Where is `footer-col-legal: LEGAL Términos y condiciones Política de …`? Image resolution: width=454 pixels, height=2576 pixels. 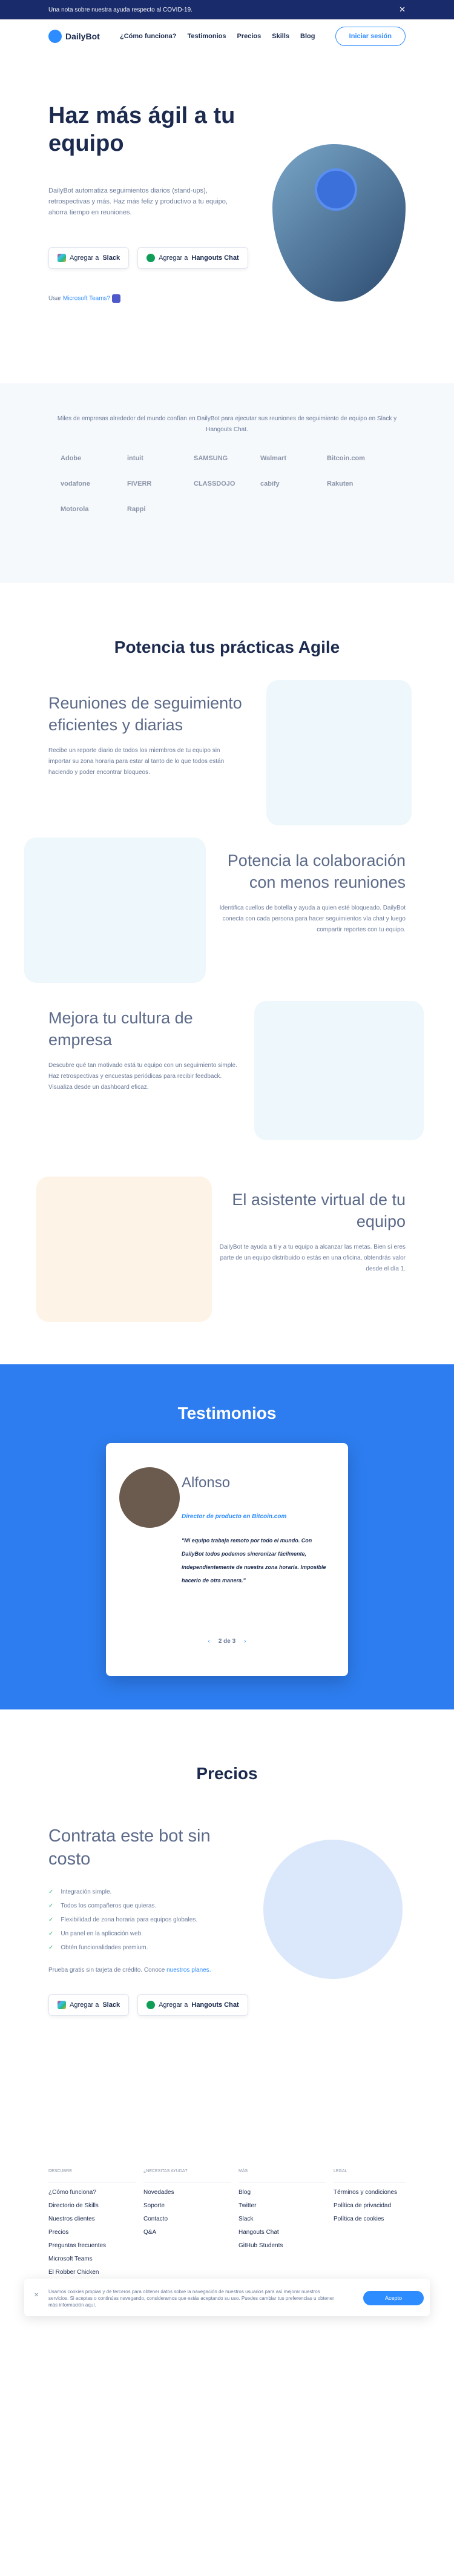
footer-col-legal: LEGAL Términos y condiciones Política de … is located at coordinates (370, 2195).